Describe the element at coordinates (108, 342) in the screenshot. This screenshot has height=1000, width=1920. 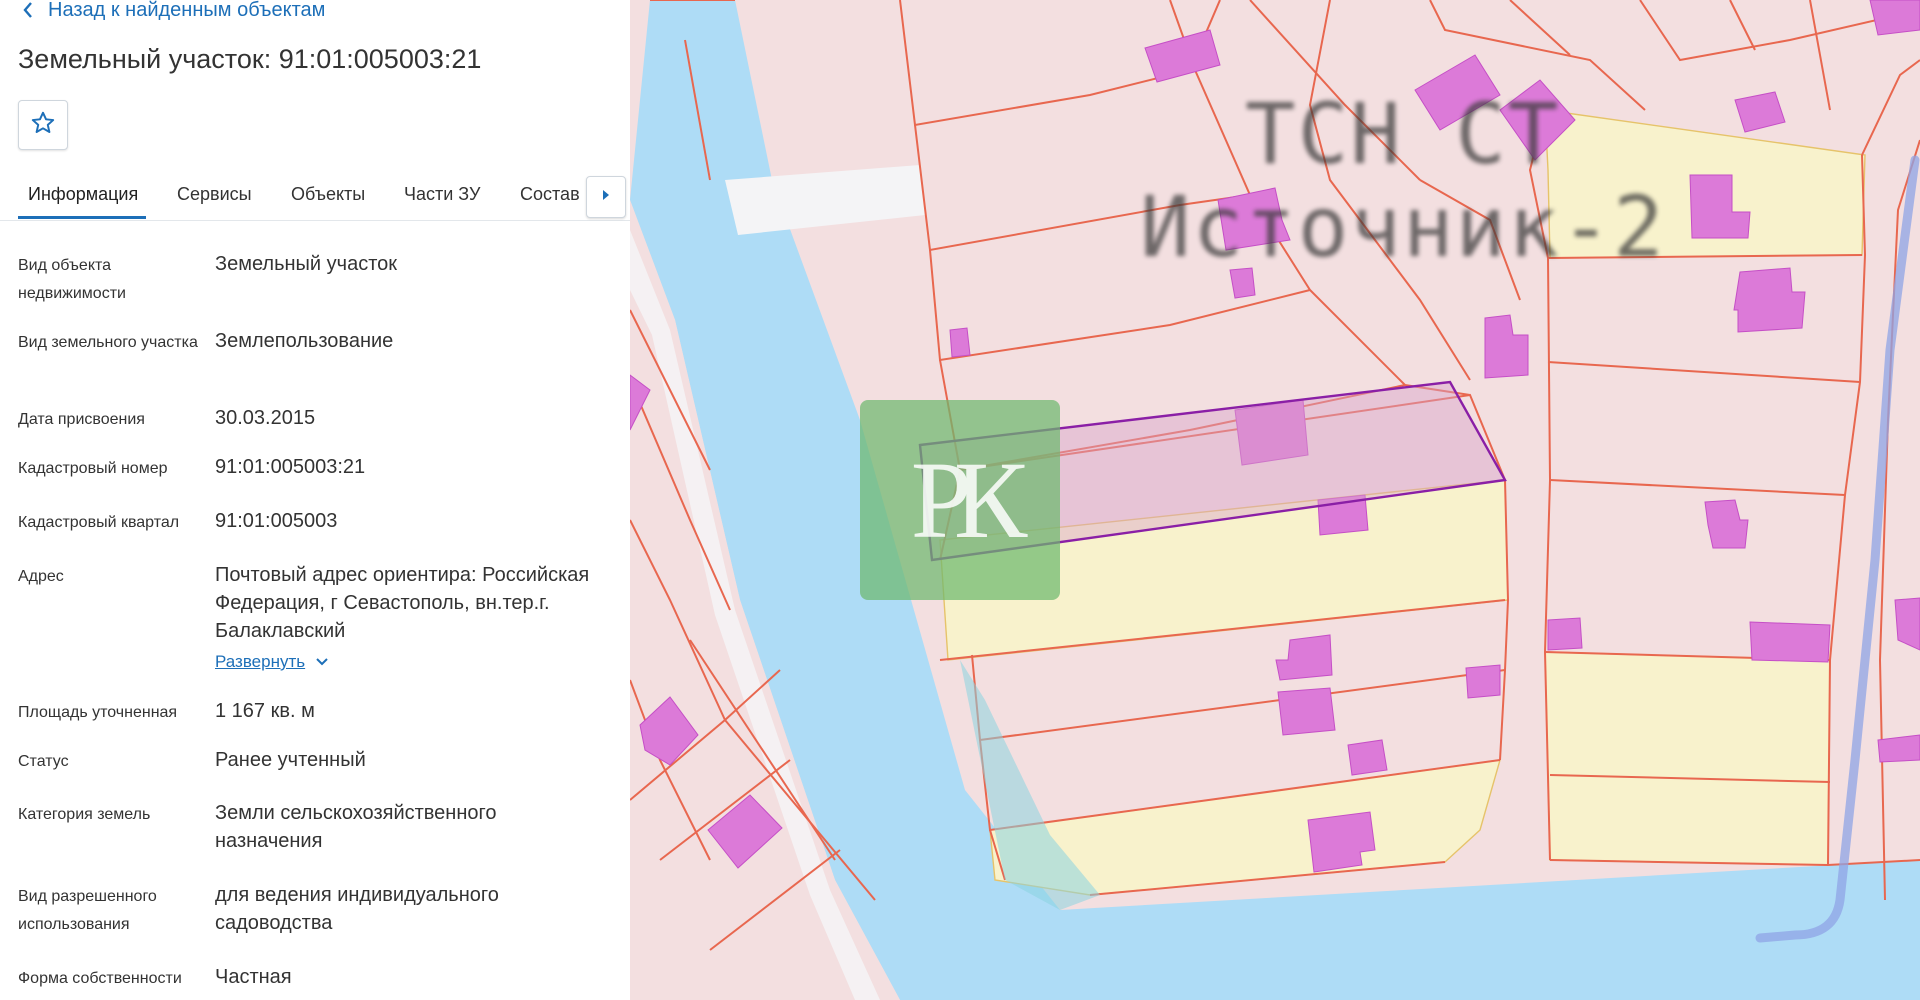
I see `label-land-type: Вид земельного участка` at that location.